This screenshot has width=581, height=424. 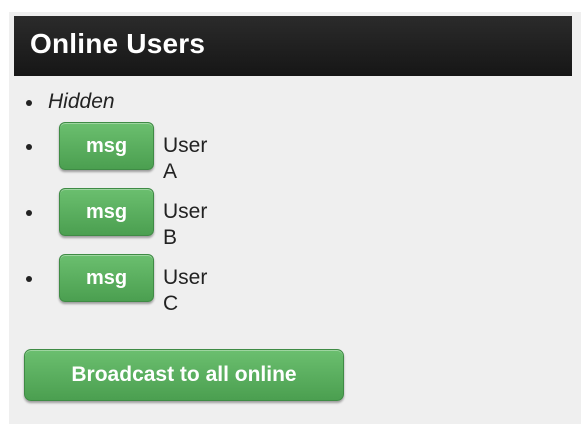 What do you see at coordinates (185, 290) in the screenshot?
I see `user-name: User C` at bounding box center [185, 290].